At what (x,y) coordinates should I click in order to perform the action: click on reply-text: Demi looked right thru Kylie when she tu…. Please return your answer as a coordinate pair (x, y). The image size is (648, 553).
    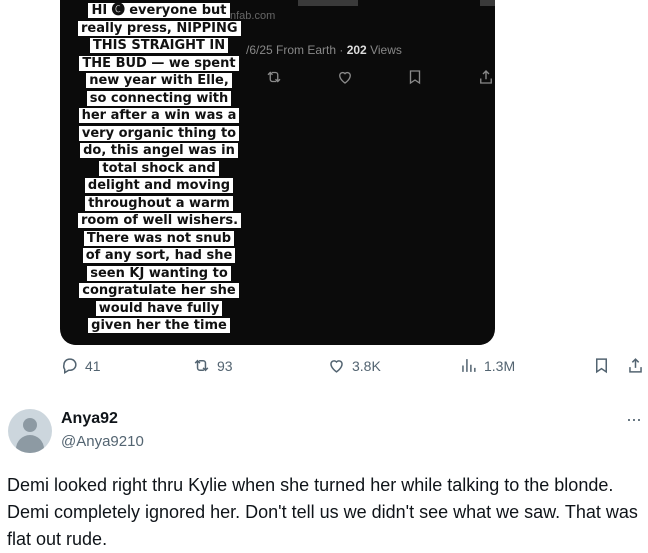
    Looking at the image, I should click on (322, 512).